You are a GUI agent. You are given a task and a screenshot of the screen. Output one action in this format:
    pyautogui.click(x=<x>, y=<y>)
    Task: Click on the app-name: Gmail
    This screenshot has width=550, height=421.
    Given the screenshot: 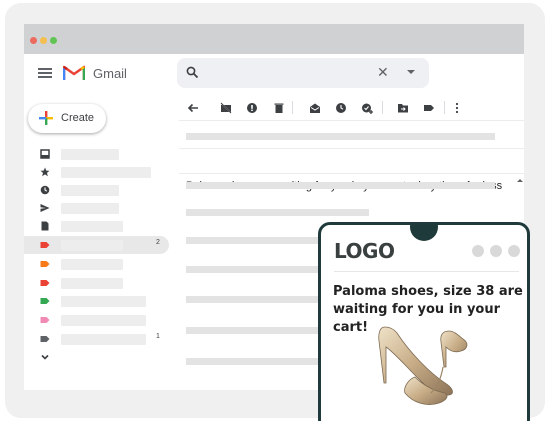 What is the action you would take?
    pyautogui.click(x=110, y=73)
    